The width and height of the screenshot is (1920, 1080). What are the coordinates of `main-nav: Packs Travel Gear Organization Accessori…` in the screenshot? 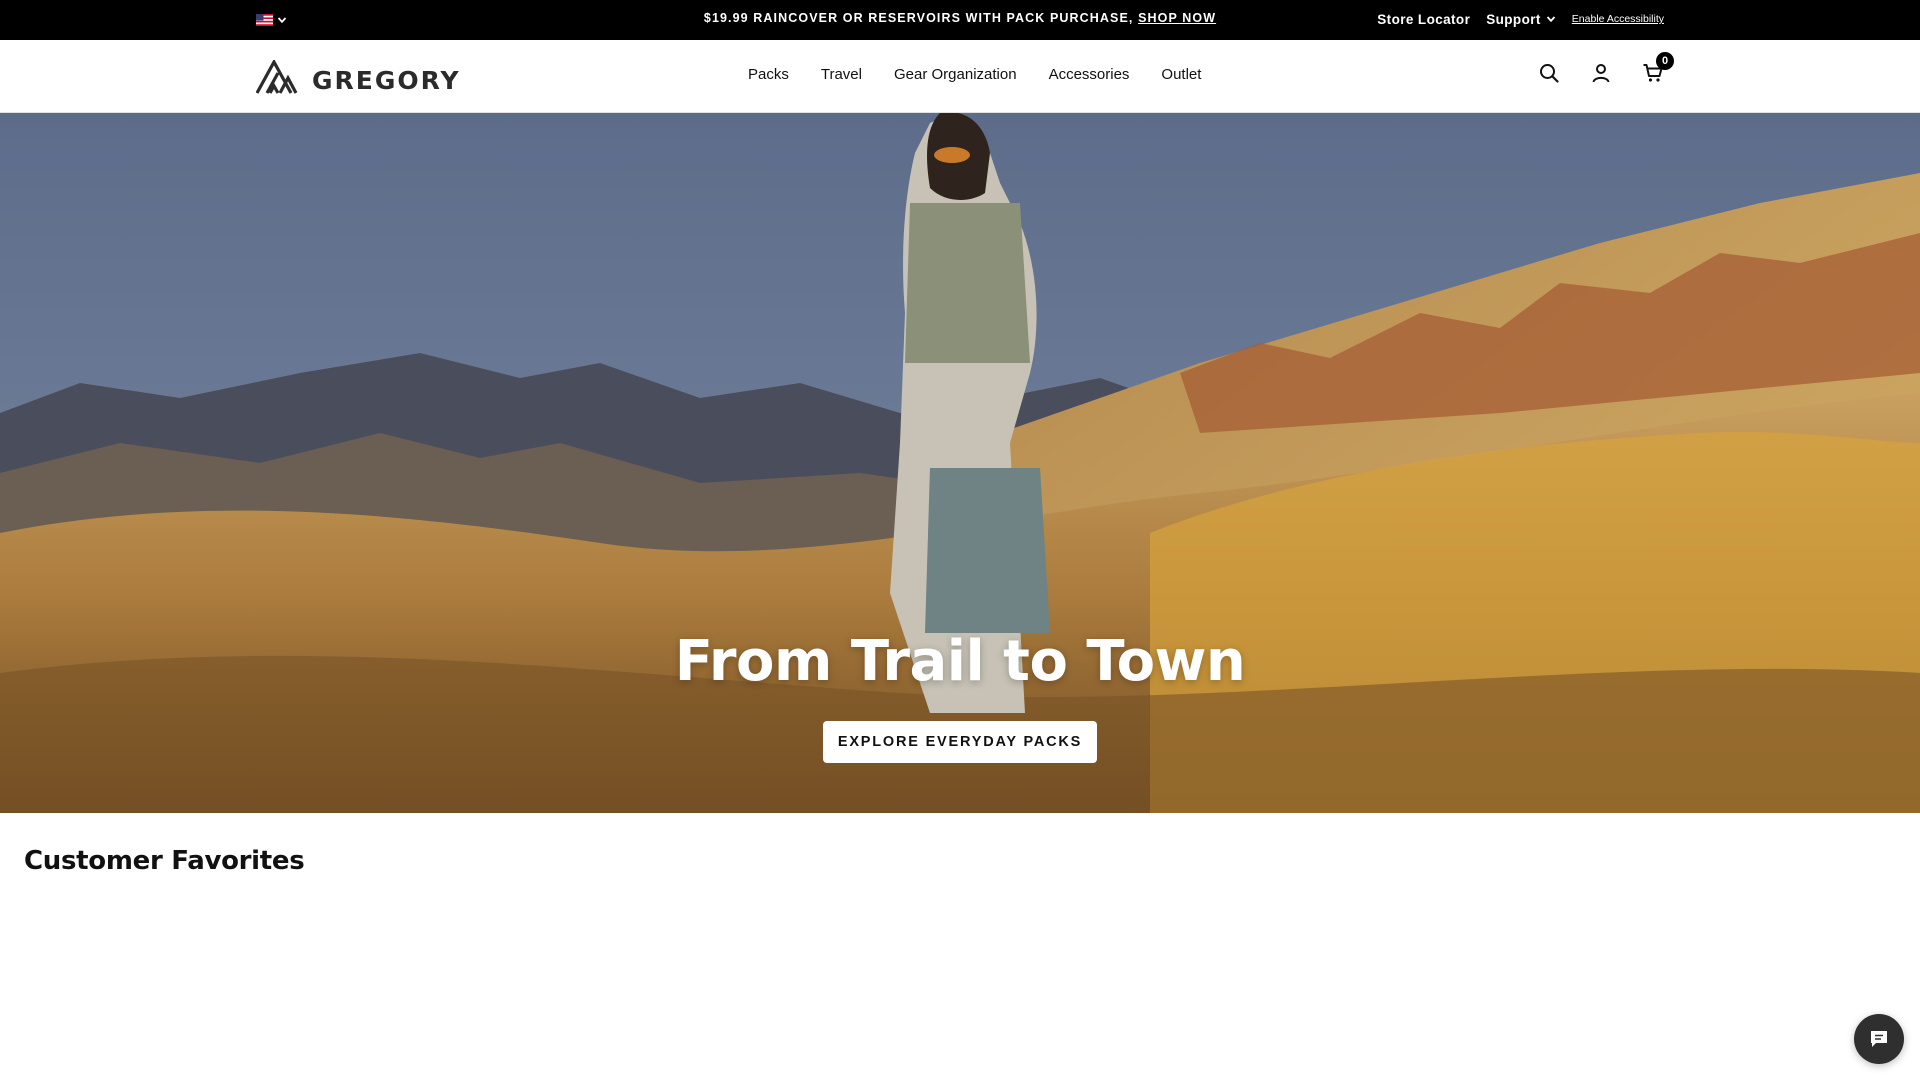 It's located at (974, 74).